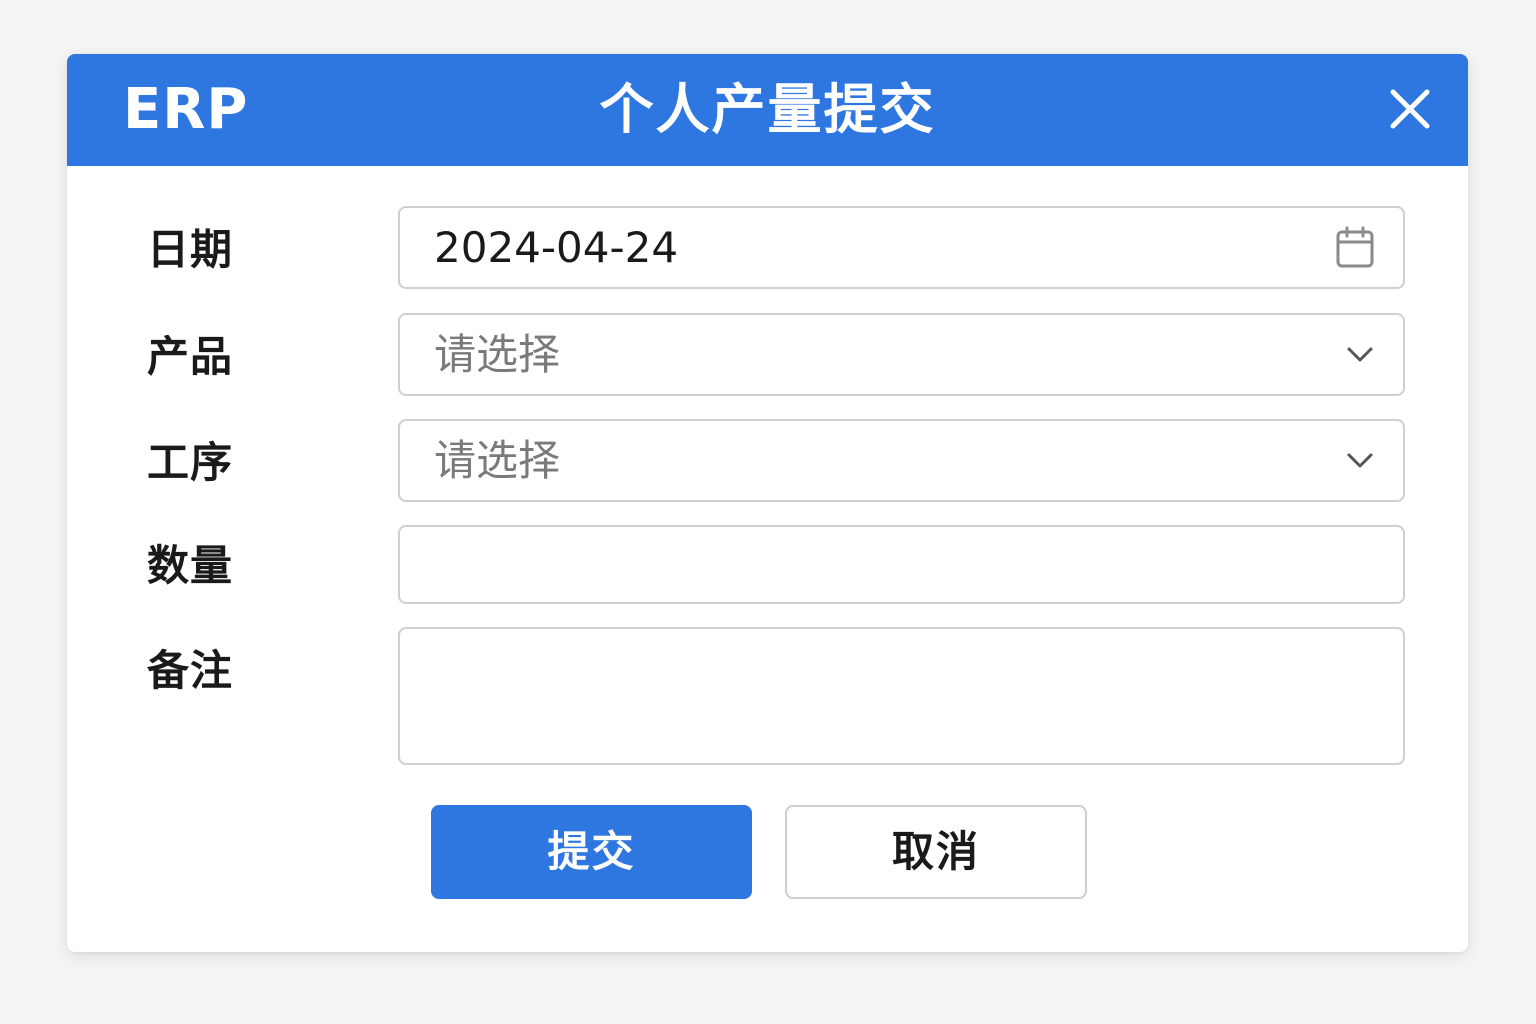 This screenshot has height=1024, width=1536. Describe the element at coordinates (901, 247) in the screenshot. I see `date-picker-field: 2024-04-24` at that location.